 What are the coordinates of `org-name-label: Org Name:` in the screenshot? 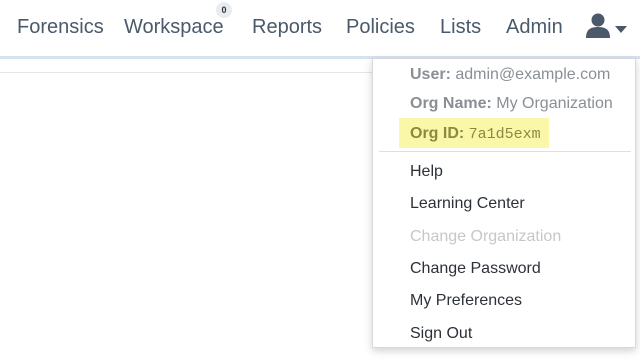 It's located at (451, 103).